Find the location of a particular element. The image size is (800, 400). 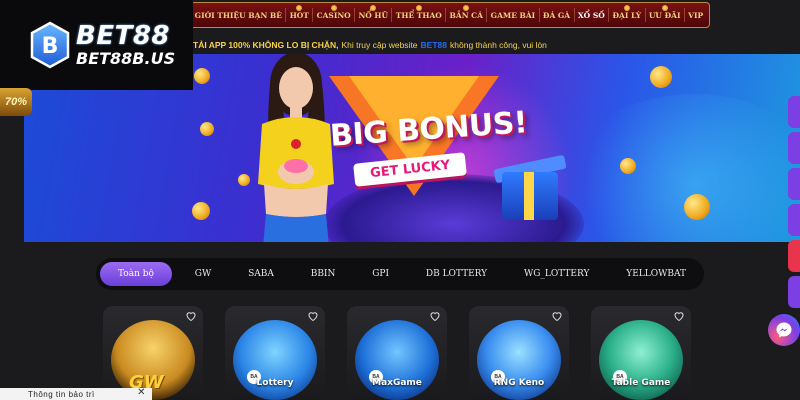

tab-gpi: GPI is located at coordinates (380, 274).